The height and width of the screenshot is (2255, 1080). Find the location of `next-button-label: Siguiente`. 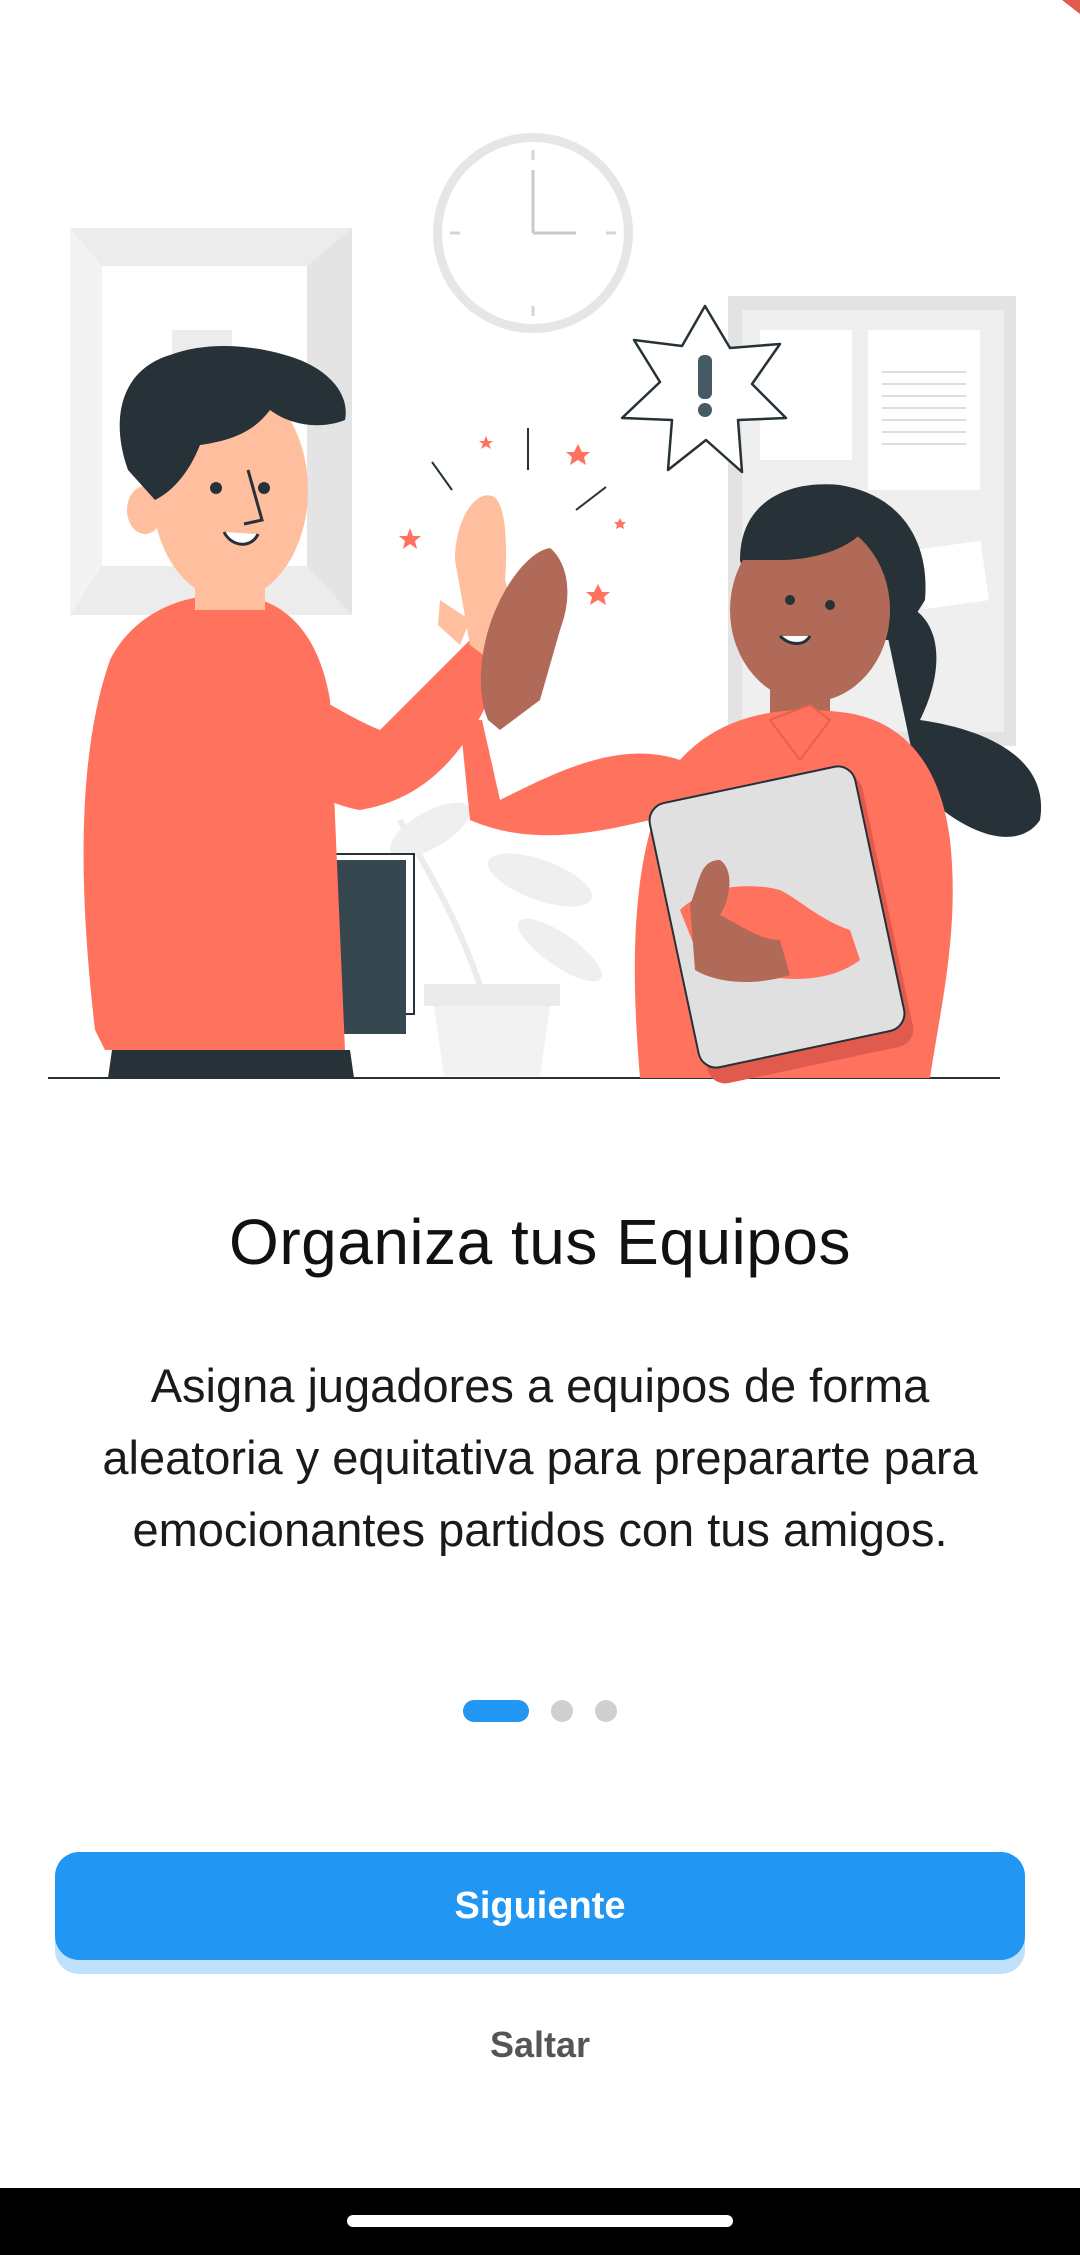

next-button-label: Siguiente is located at coordinates (540, 1905).